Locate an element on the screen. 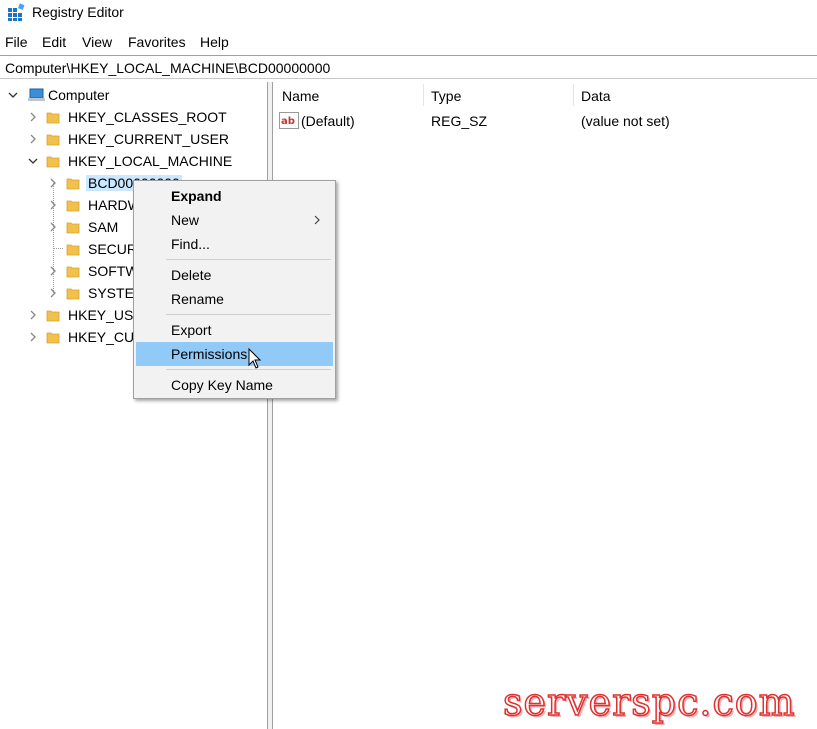 This screenshot has width=817, height=729. column-header-type: Type is located at coordinates (446, 96).